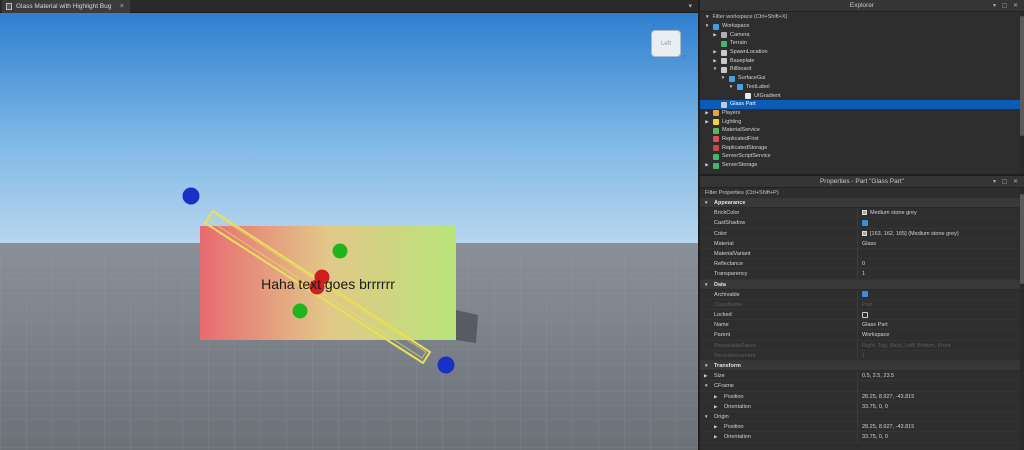 This screenshot has width=1024, height=450. Describe the element at coordinates (875, 335) in the screenshot. I see `property-value: Workspace` at that location.